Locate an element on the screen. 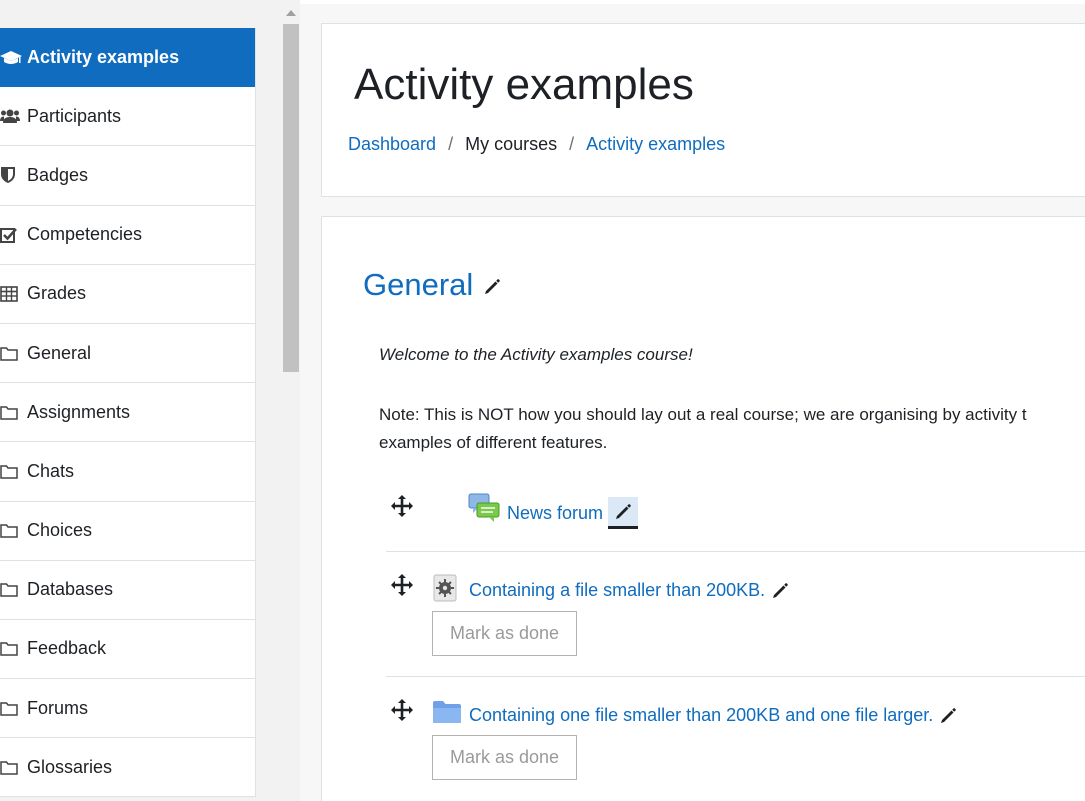  sidebar-item-label: Assignments is located at coordinates (79, 411).